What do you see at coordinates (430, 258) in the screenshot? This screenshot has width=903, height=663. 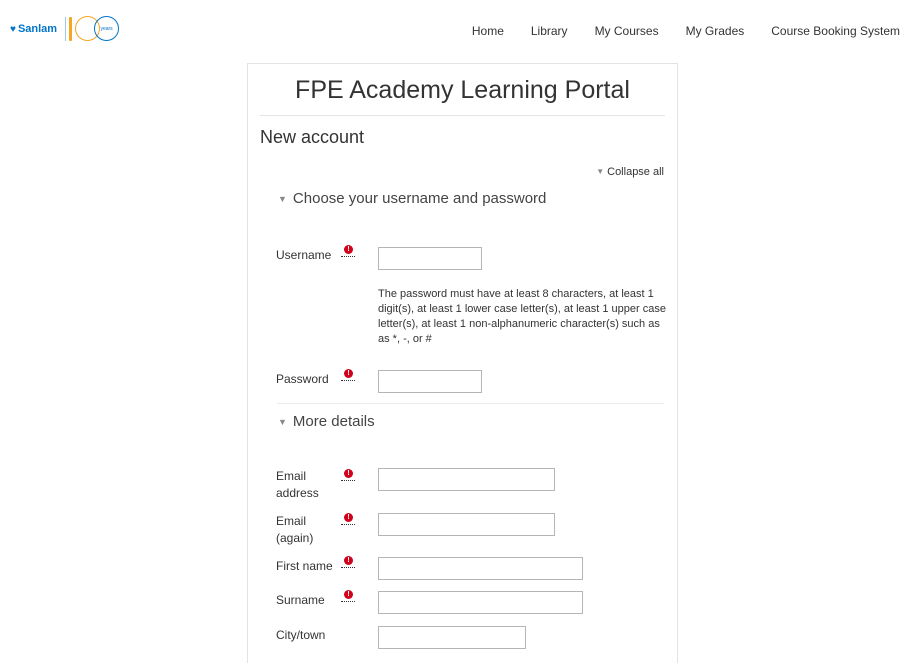 I see `username-input` at bounding box center [430, 258].